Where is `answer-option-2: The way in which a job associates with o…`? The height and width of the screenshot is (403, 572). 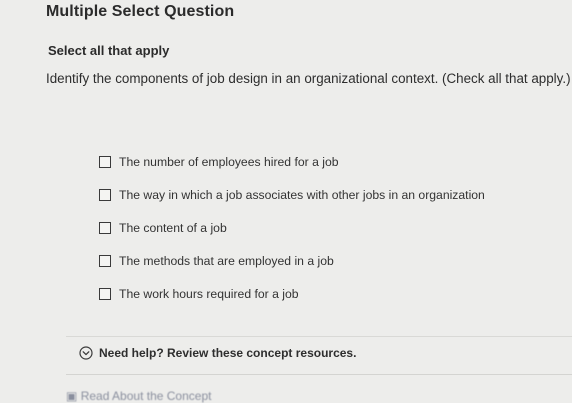
answer-option-2: The way in which a job associates with o… is located at coordinates (292, 194).